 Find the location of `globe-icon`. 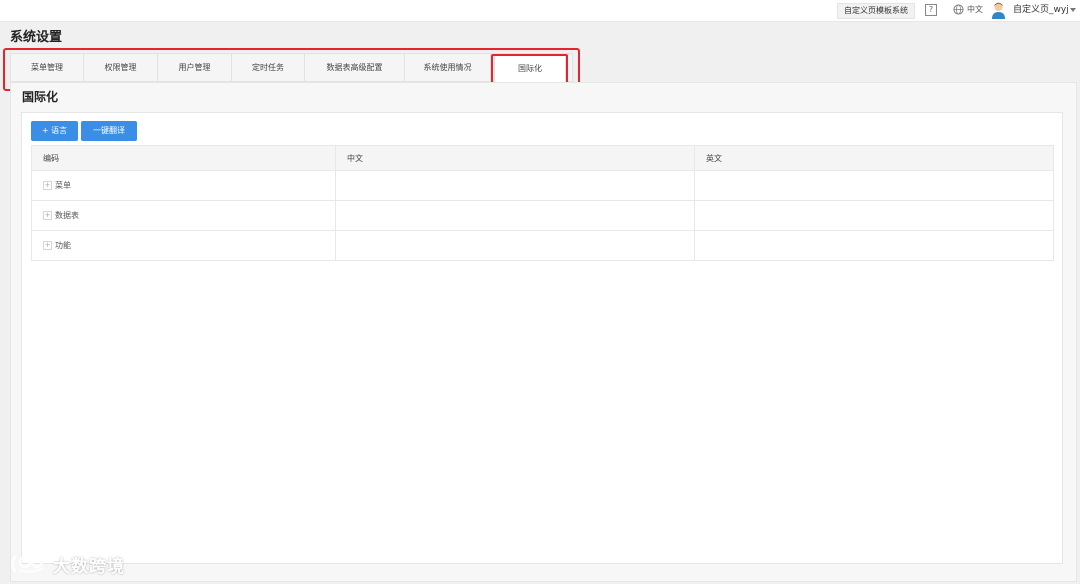

globe-icon is located at coordinates (958, 9).